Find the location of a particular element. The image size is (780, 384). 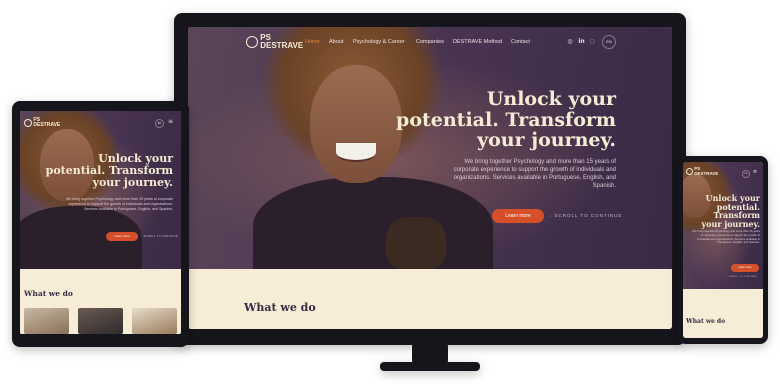

phone-hero-heading-line3: your journey. is located at coordinates (730, 223).